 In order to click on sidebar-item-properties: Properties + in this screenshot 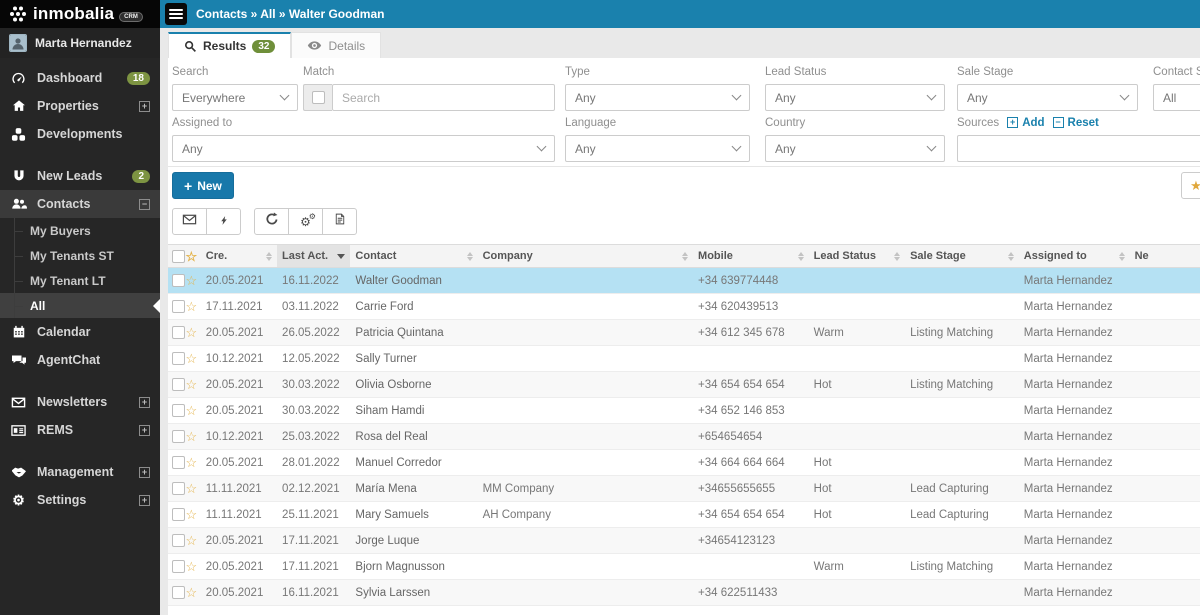, I will do `click(80, 106)`.